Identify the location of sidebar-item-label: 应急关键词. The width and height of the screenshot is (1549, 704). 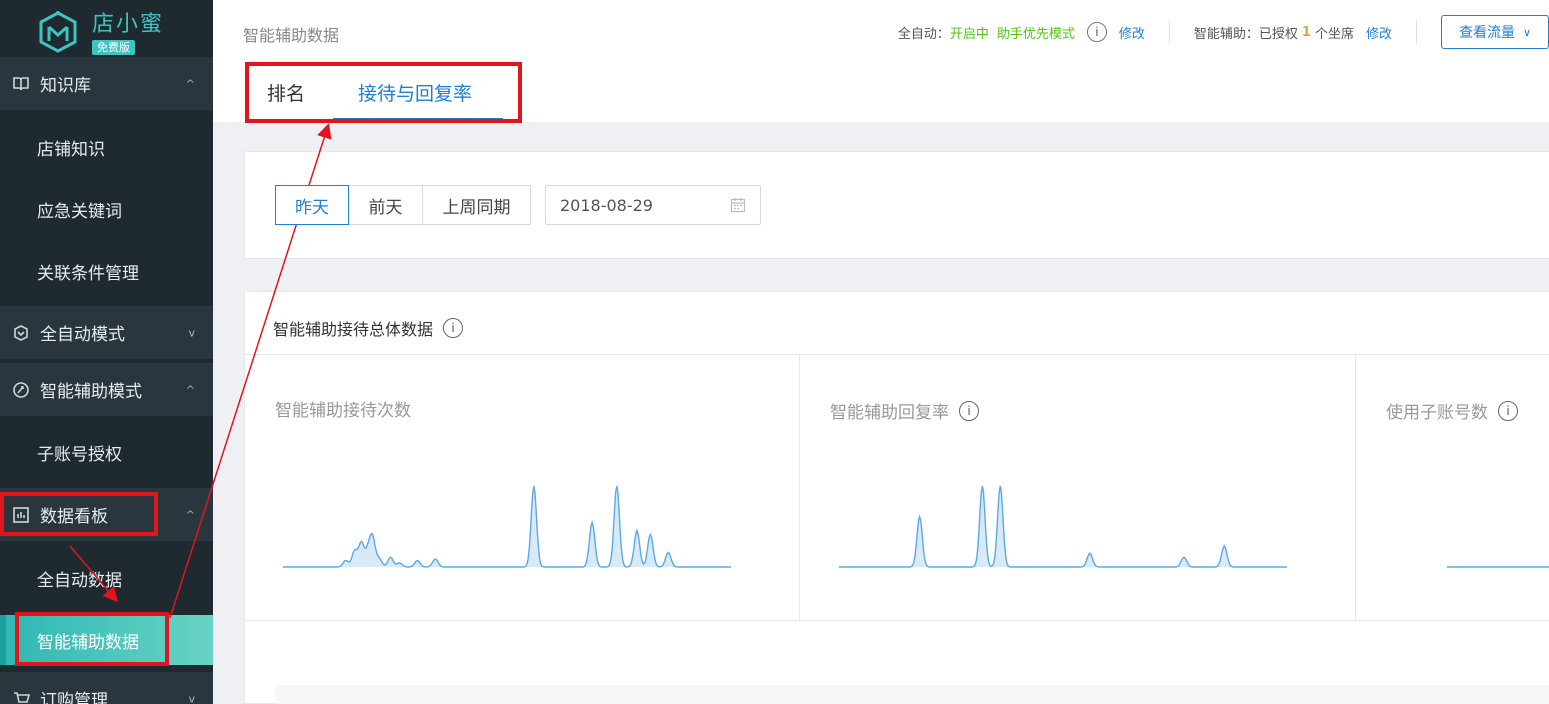
(79, 211).